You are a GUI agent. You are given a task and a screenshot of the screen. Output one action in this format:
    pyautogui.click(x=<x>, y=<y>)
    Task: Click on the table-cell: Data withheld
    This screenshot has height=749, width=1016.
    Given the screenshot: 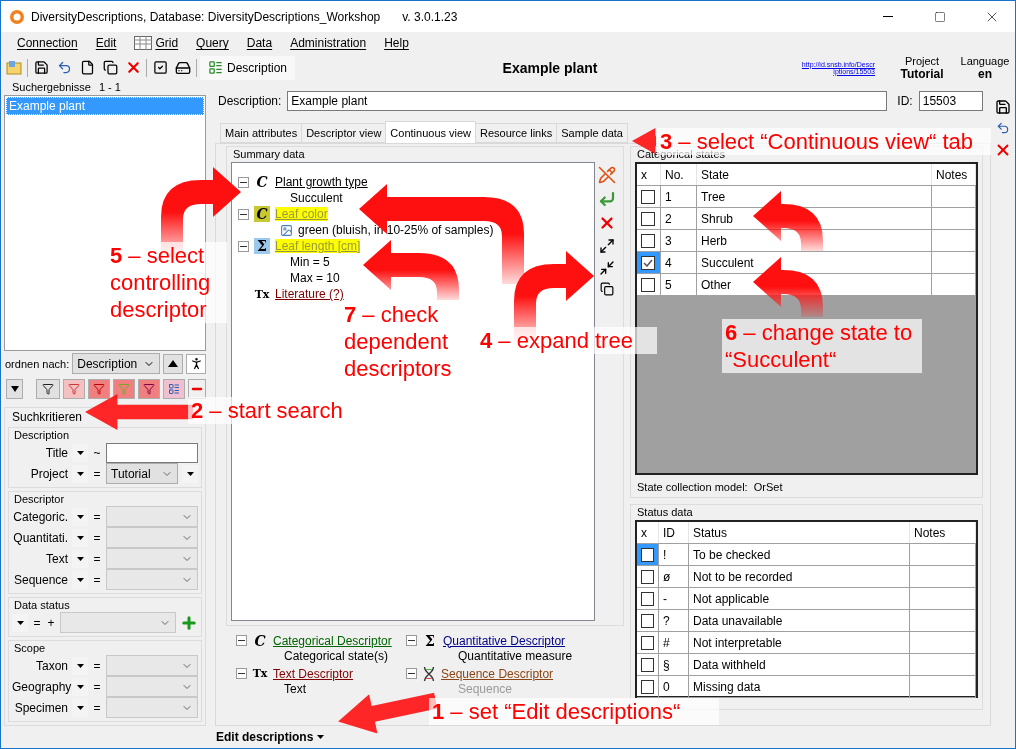 What is the action you would take?
    pyautogui.click(x=729, y=664)
    